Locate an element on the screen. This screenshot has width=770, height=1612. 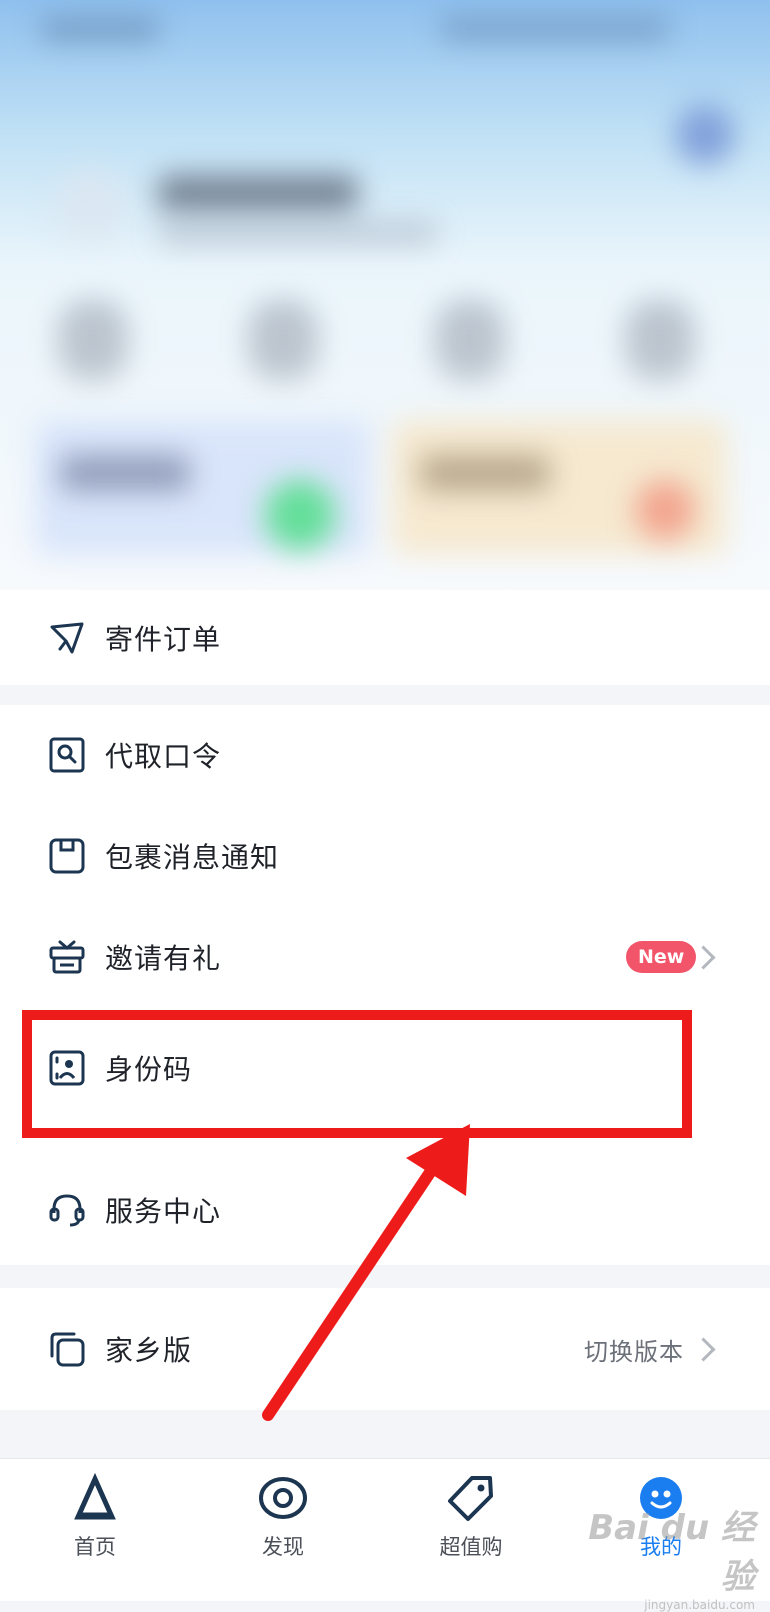
eye-icon is located at coordinates (283, 1498).